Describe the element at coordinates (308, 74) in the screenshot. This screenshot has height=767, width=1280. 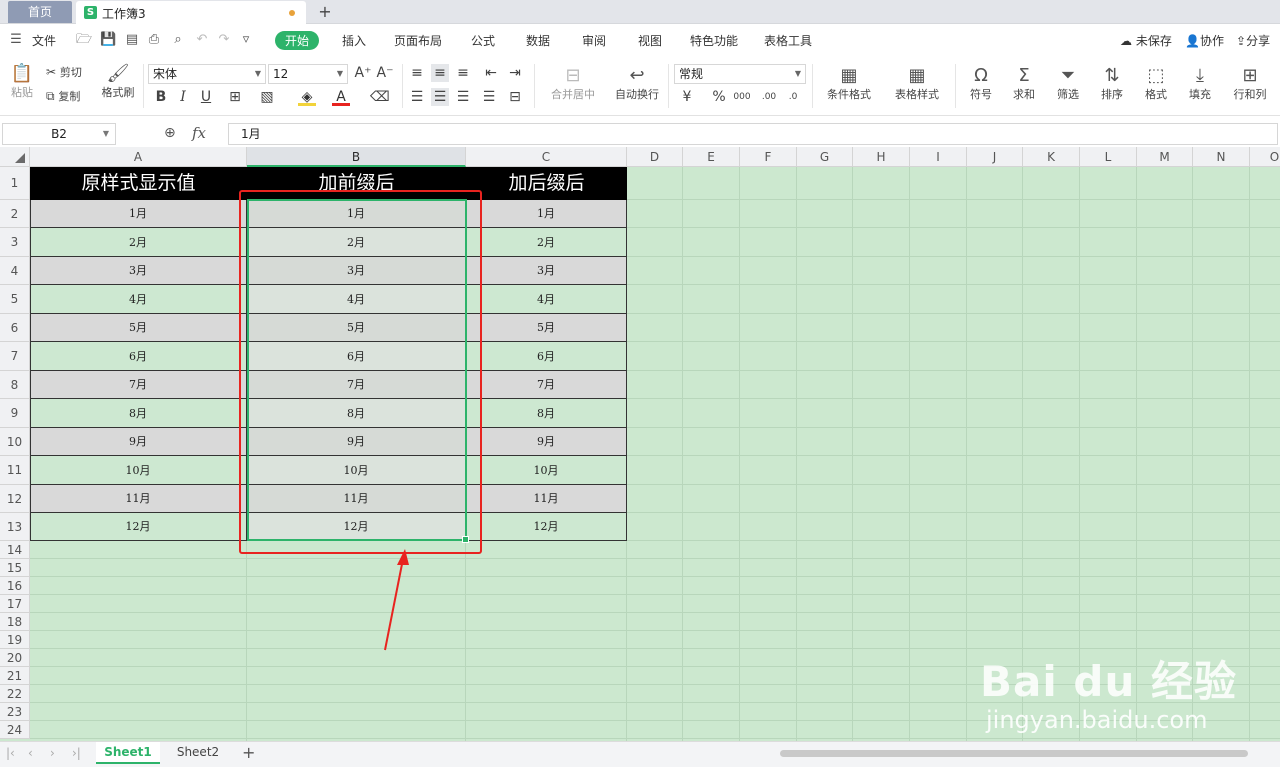
I see `font-size-select: 12 ▼` at that location.